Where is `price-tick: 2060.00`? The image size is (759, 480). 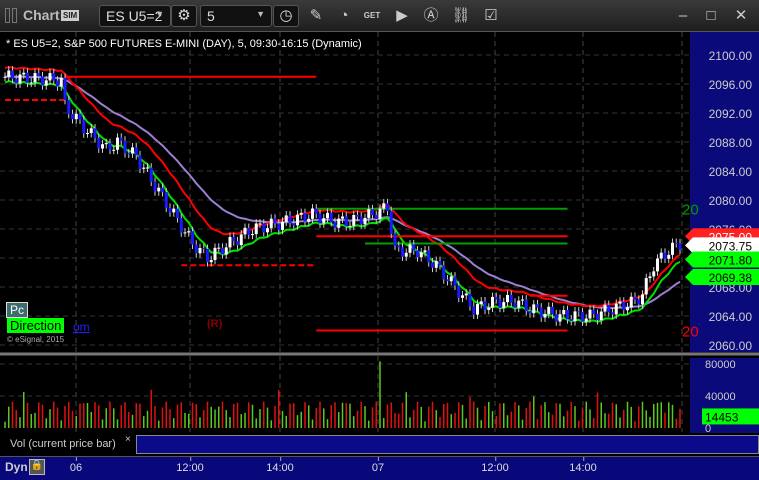
price-tick: 2060.00 is located at coordinates (731, 346).